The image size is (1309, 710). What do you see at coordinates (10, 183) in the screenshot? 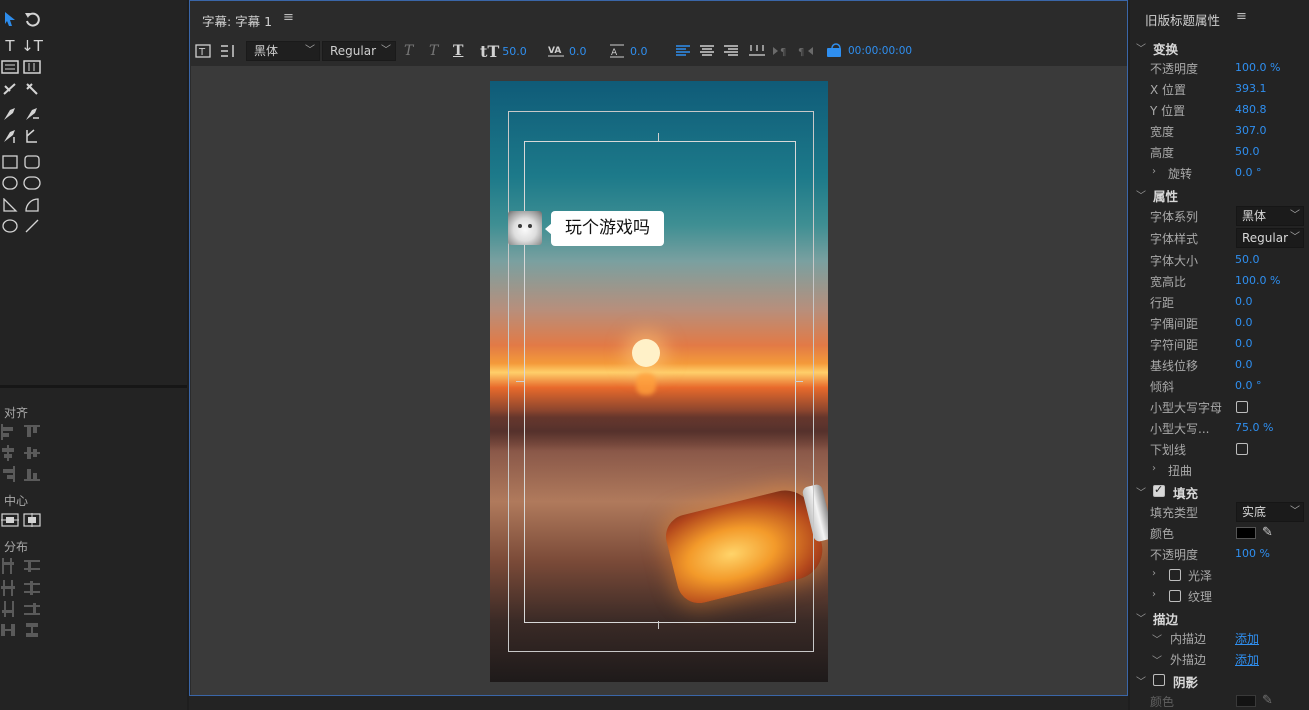
I see `clipped-rectangle-tool-icon` at bounding box center [10, 183].